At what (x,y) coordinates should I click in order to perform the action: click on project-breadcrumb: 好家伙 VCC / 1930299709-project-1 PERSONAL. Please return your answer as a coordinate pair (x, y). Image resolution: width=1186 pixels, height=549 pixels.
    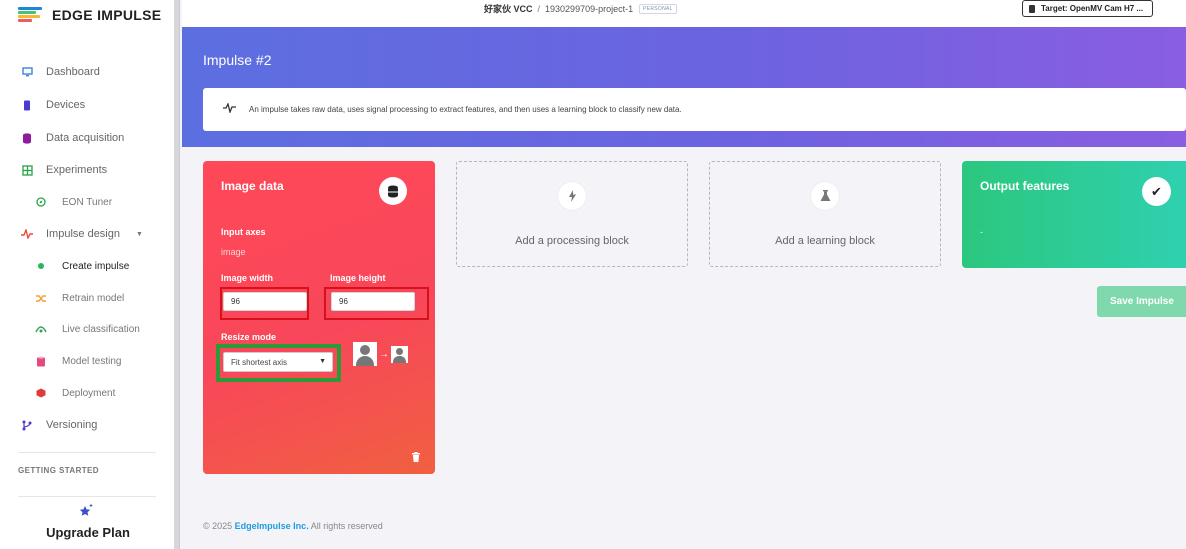
    Looking at the image, I should click on (580, 8).